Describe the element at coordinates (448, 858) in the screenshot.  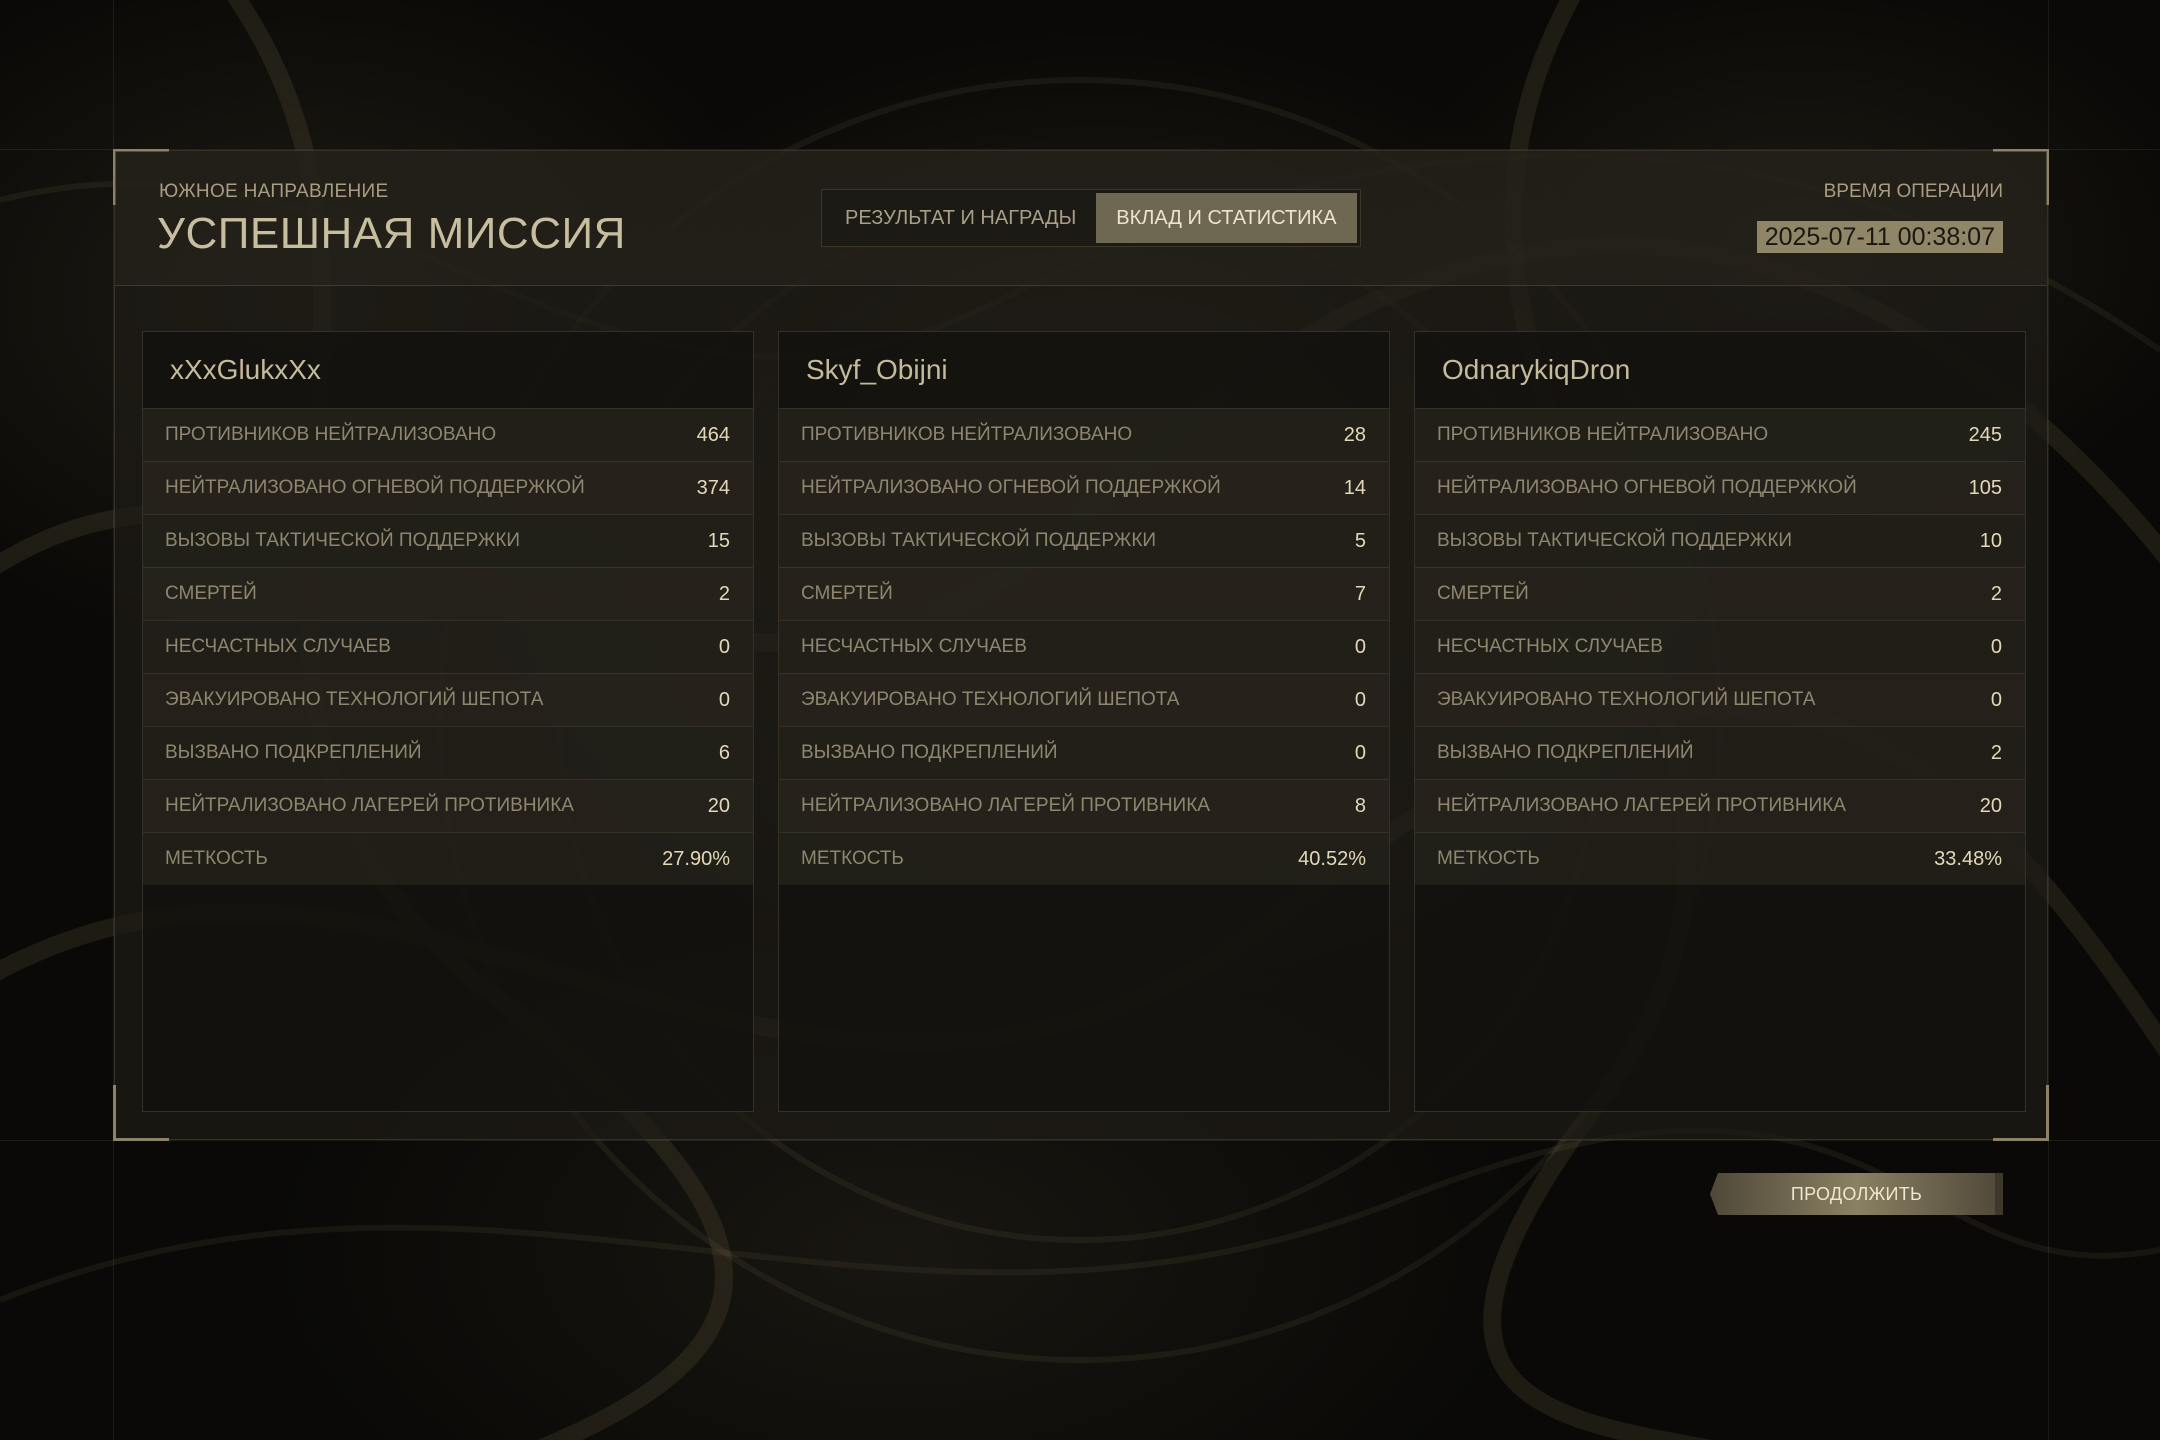
I see `stat-row: МЕТКОСТЬ 27.90%` at that location.